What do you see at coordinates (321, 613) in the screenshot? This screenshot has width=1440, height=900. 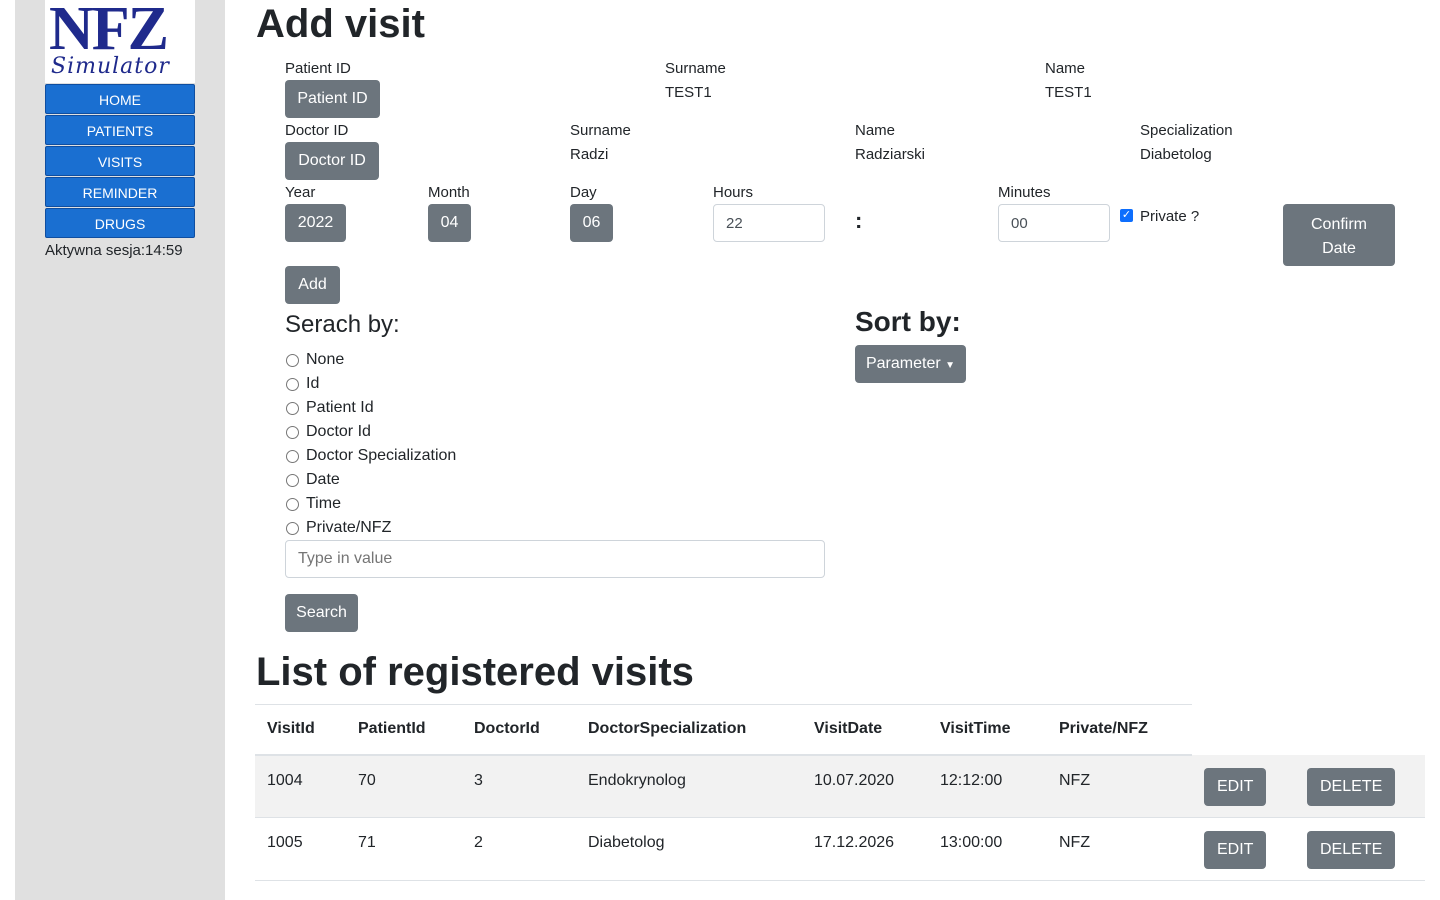 I see `search-button: Search` at bounding box center [321, 613].